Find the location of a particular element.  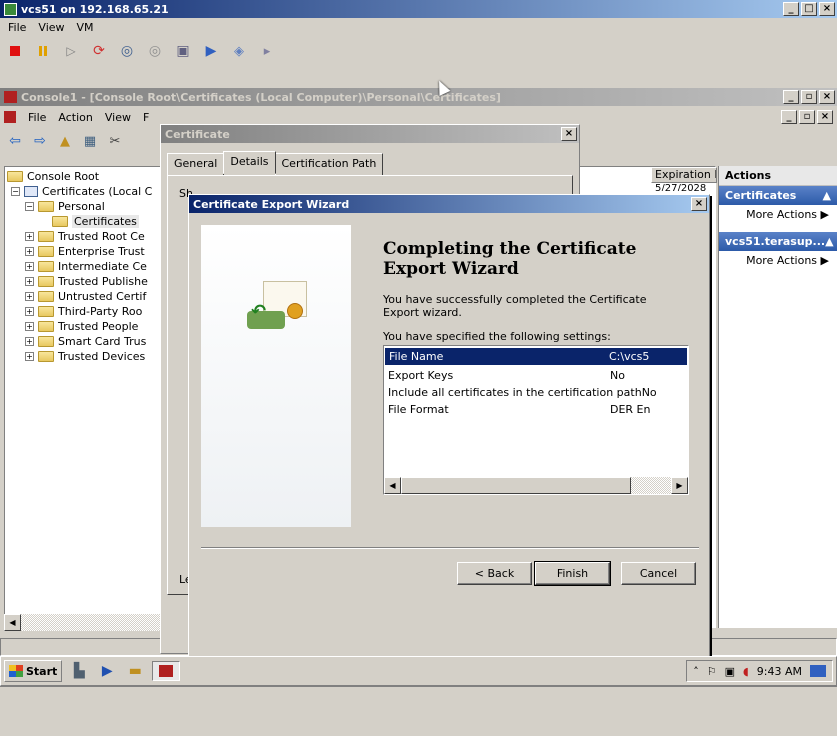

vm-close-button: × is located at coordinates (827, 9).